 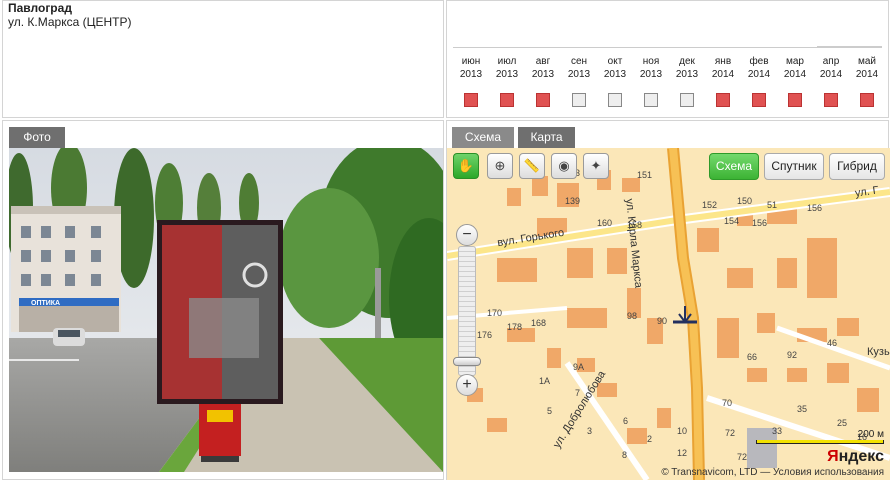 I want to click on minus-icon: −, so click(x=467, y=234).